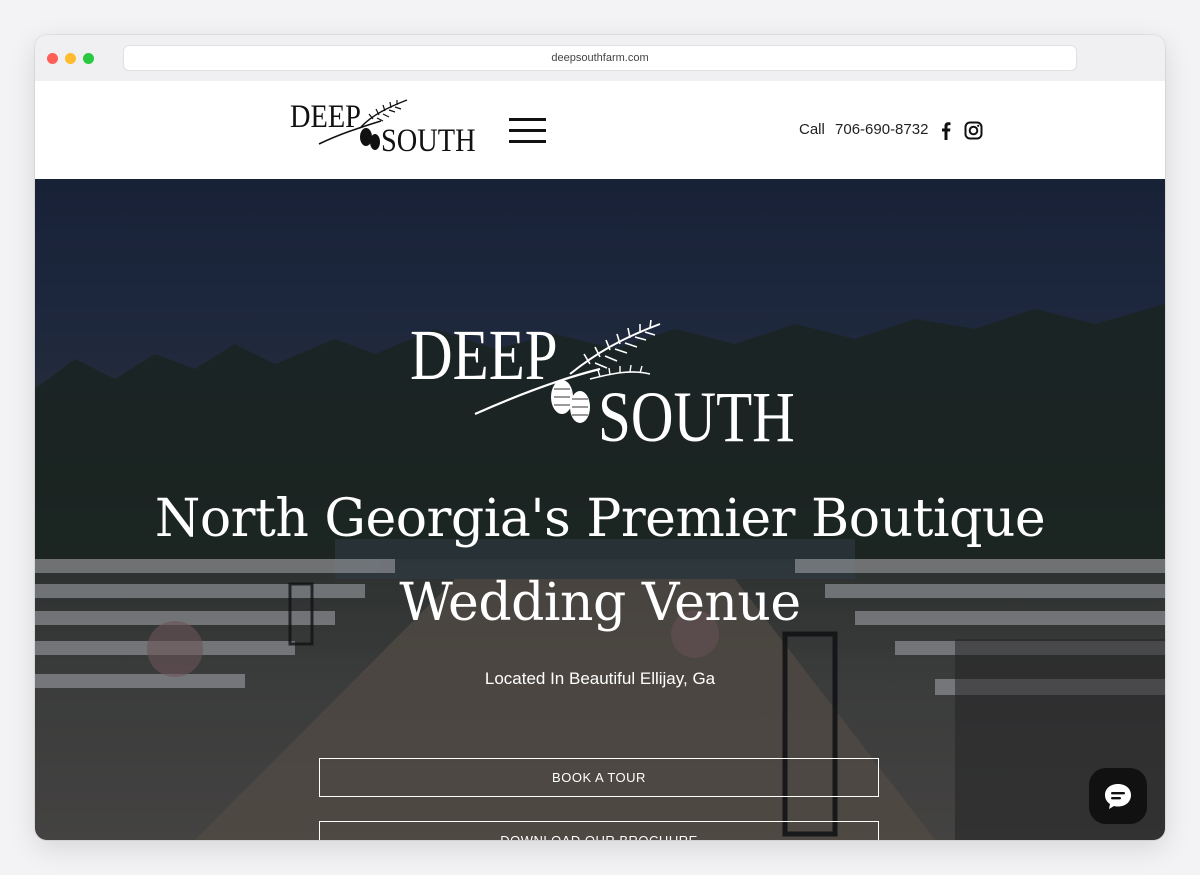 The height and width of the screenshot is (875, 1200). Describe the element at coordinates (599, 777) in the screenshot. I see `book-a-tour-button: BOOK A TOUR` at that location.